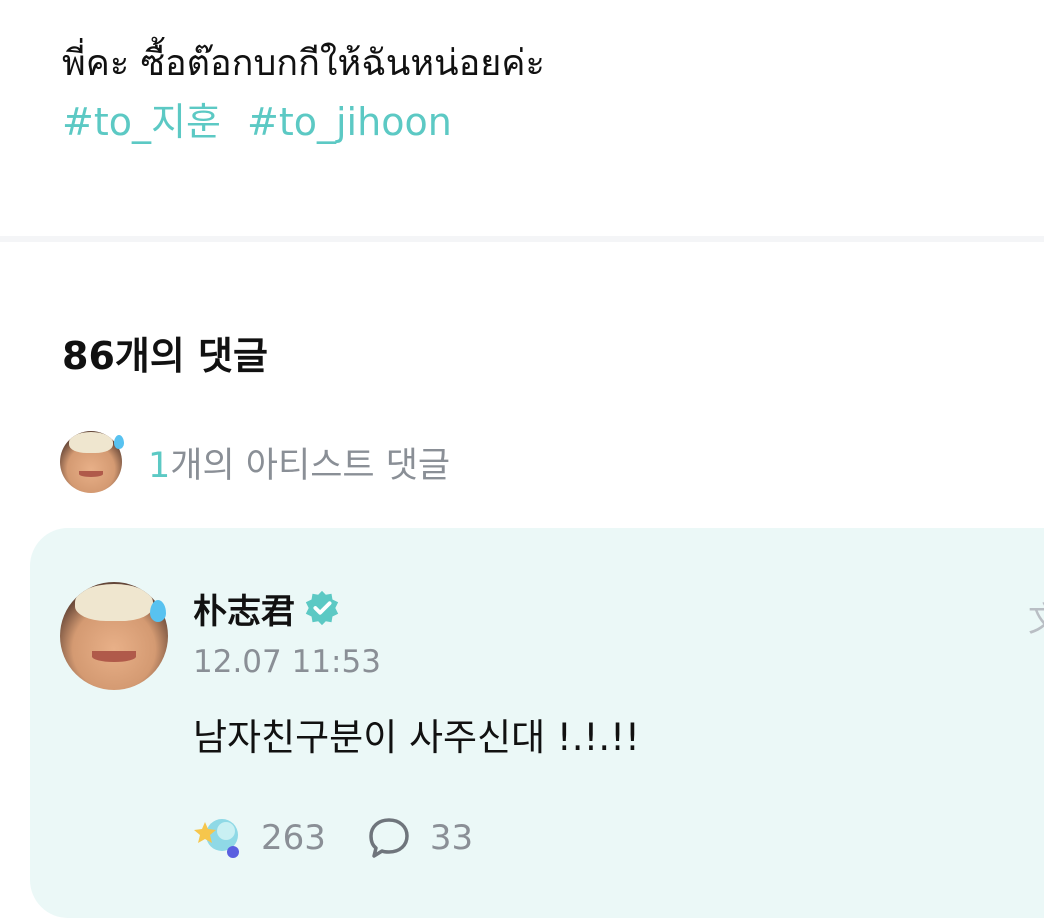 Image resolution: width=1044 pixels, height=918 pixels. What do you see at coordinates (159, 465) in the screenshot?
I see `artist-comments-count: 1` at bounding box center [159, 465].